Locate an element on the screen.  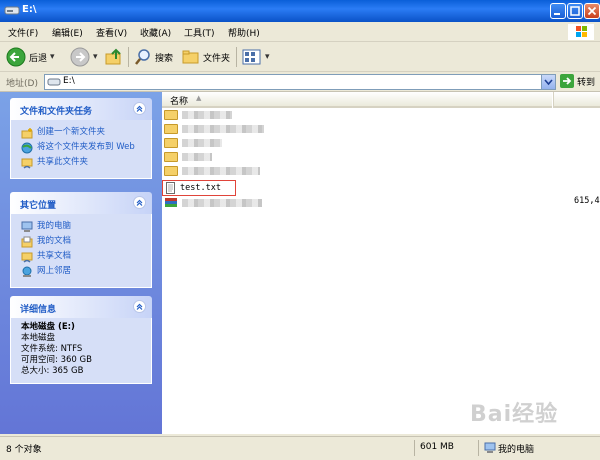
forward-arrow-icon is located at coordinates (80, 57).